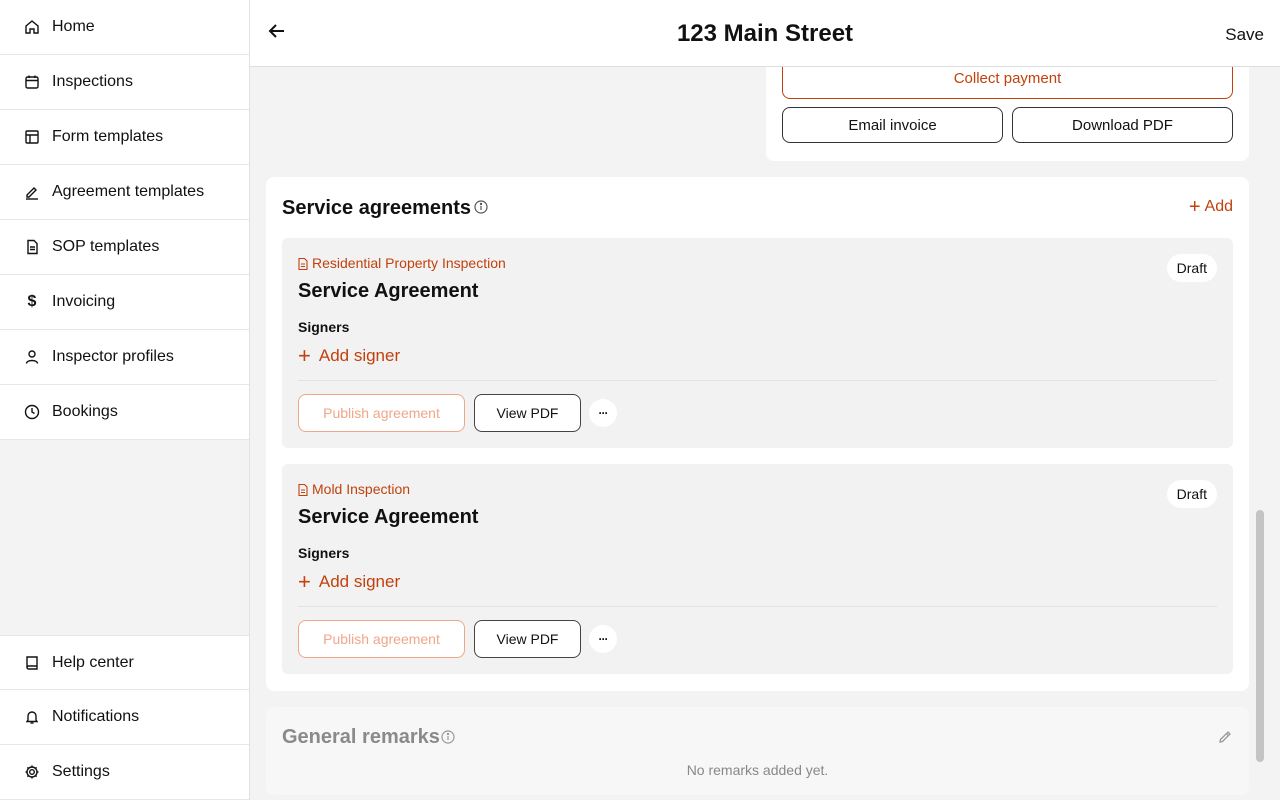  What do you see at coordinates (108, 136) in the screenshot?
I see `sidebar-item-label: Form templates` at bounding box center [108, 136].